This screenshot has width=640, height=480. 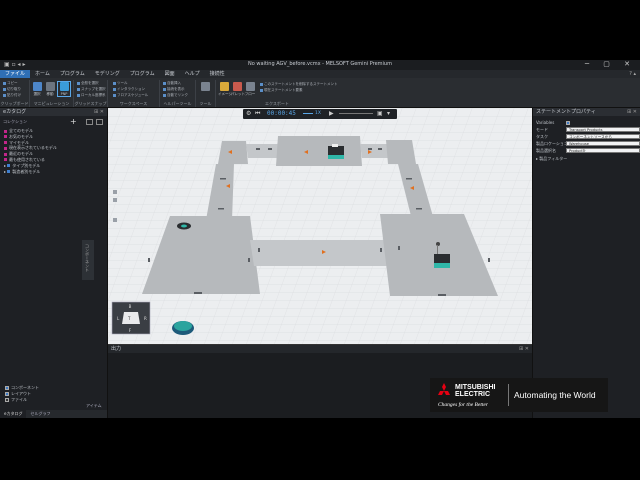 What do you see at coordinates (224, 86) in the screenshot?
I see `image-icon` at bounding box center [224, 86].